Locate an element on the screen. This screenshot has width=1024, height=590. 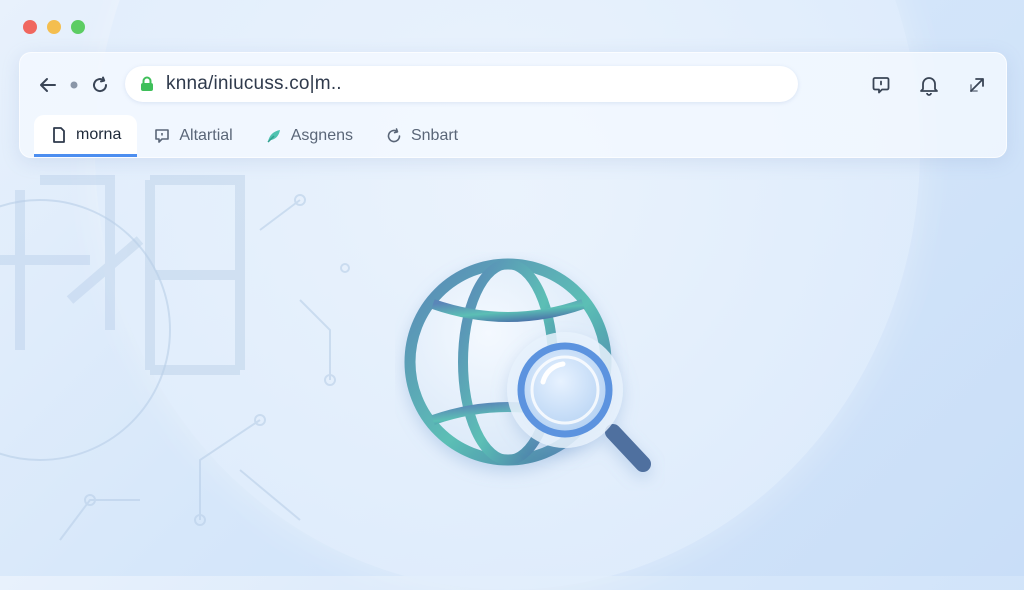
back-button is located at coordinates (48, 85).